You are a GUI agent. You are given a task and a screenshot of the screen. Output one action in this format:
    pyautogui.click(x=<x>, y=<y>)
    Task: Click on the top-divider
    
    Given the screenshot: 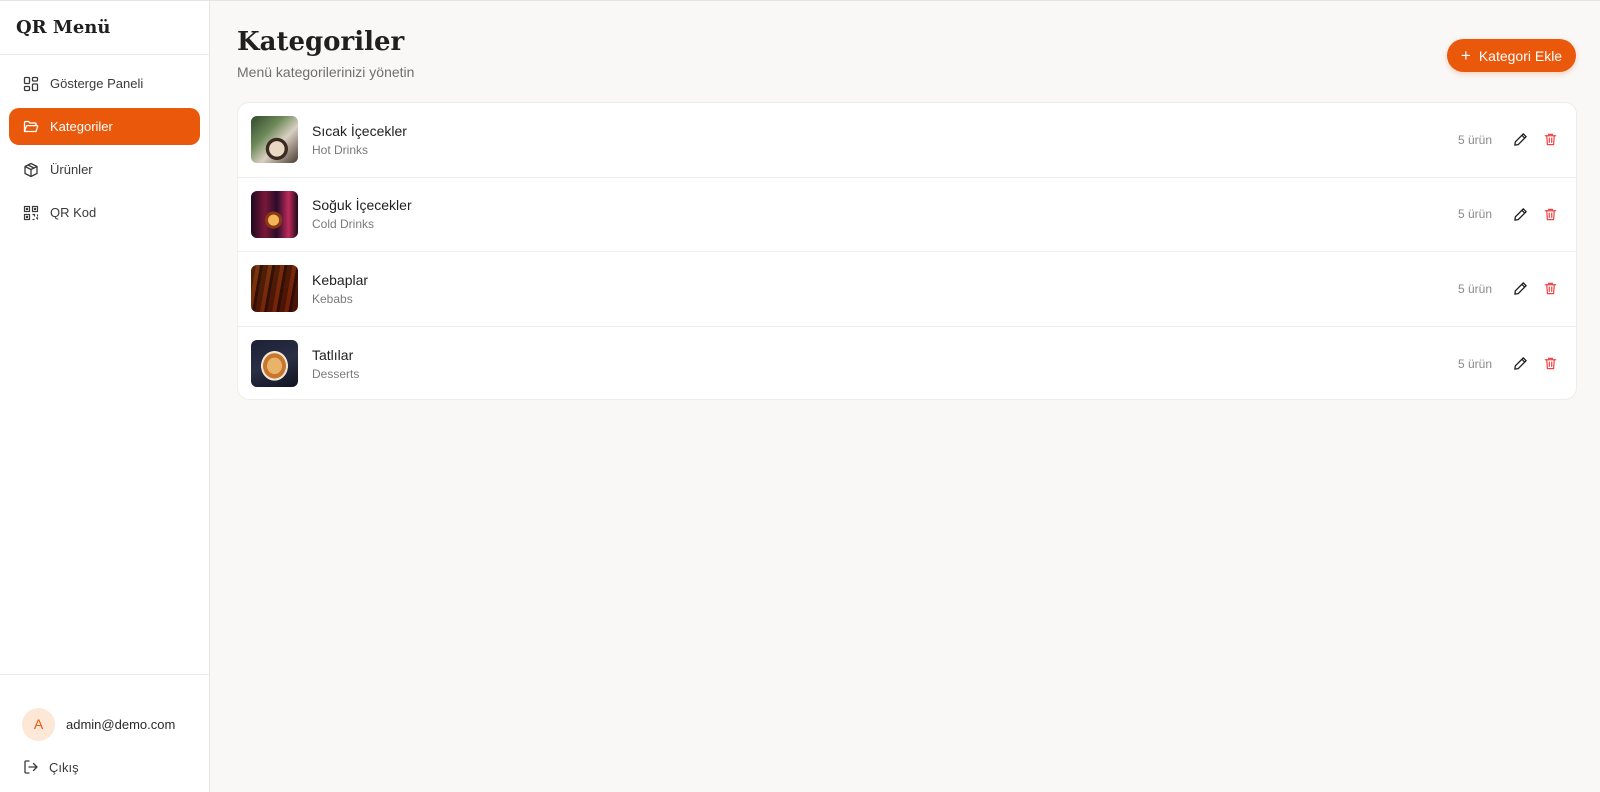 What is the action you would take?
    pyautogui.click(x=800, y=0)
    